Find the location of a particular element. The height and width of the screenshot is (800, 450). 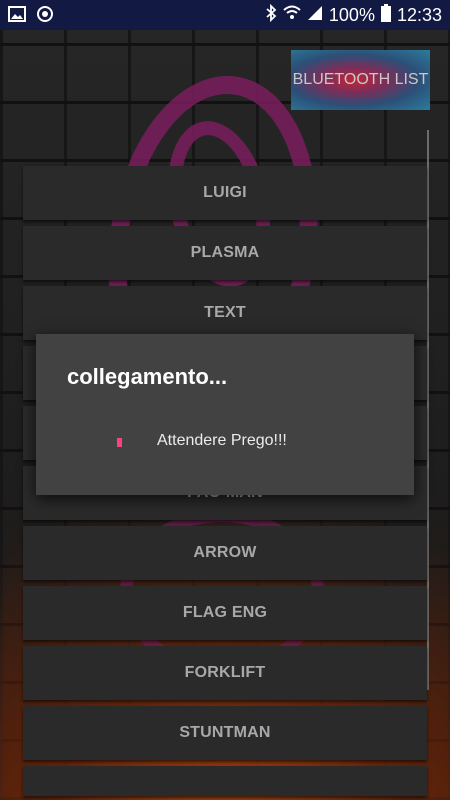

list-item: FORKLIFT is located at coordinates (225, 673).